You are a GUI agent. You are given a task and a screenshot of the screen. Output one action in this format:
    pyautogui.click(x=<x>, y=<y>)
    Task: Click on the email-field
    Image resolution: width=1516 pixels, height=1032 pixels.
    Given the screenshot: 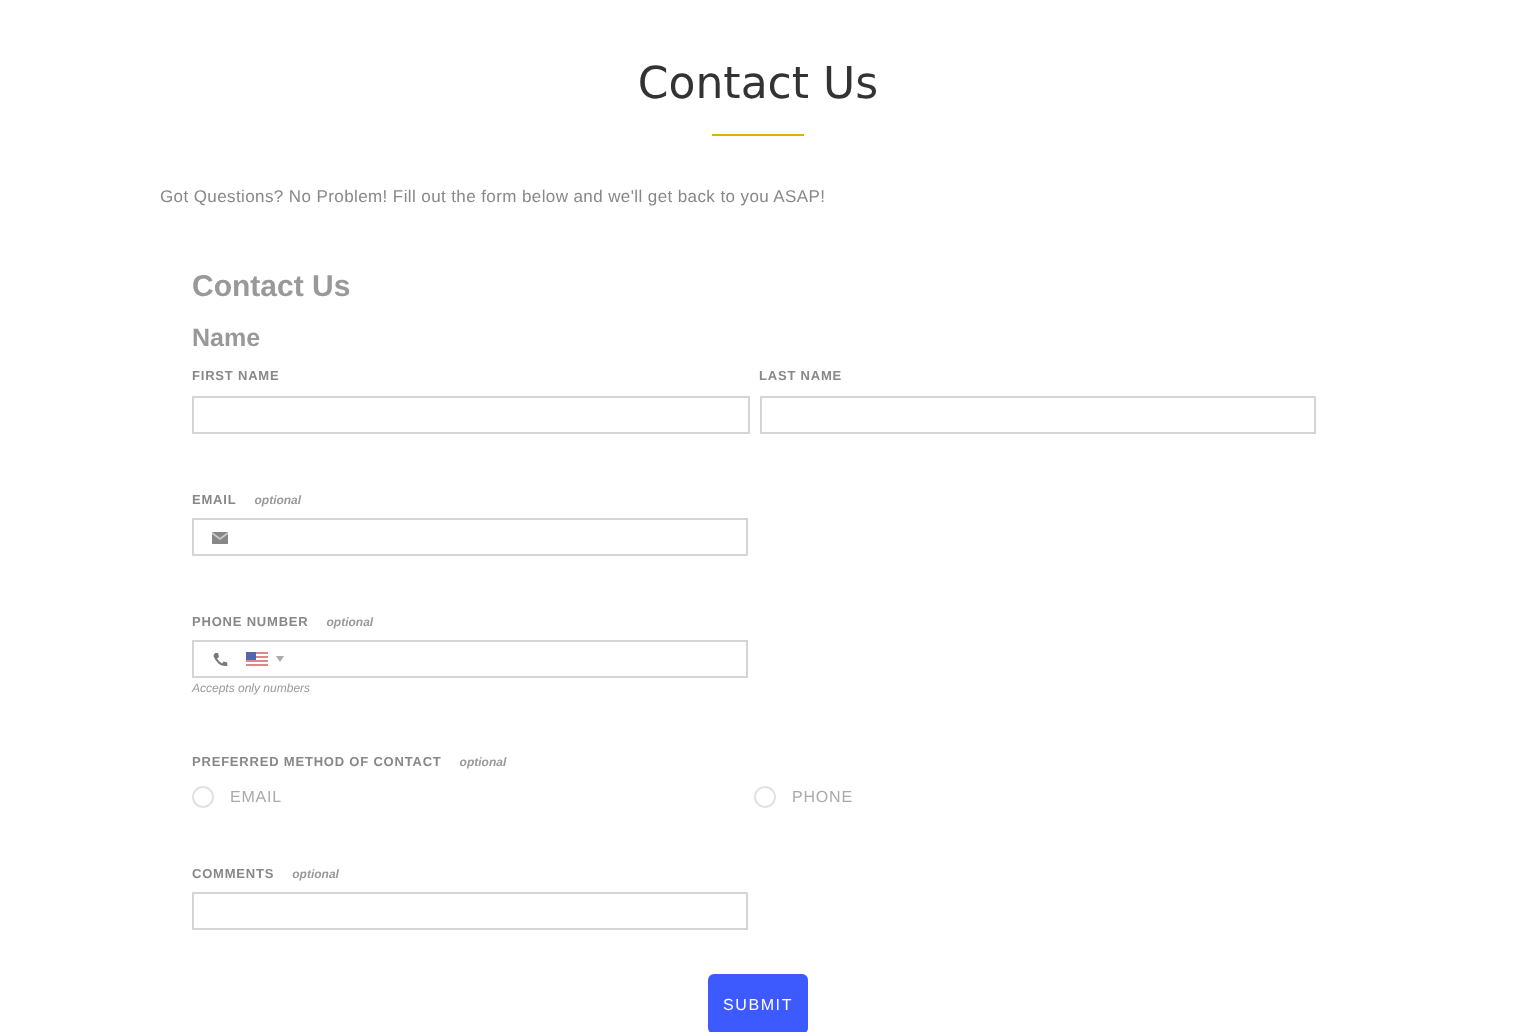 What is the action you would take?
    pyautogui.click(x=470, y=537)
    